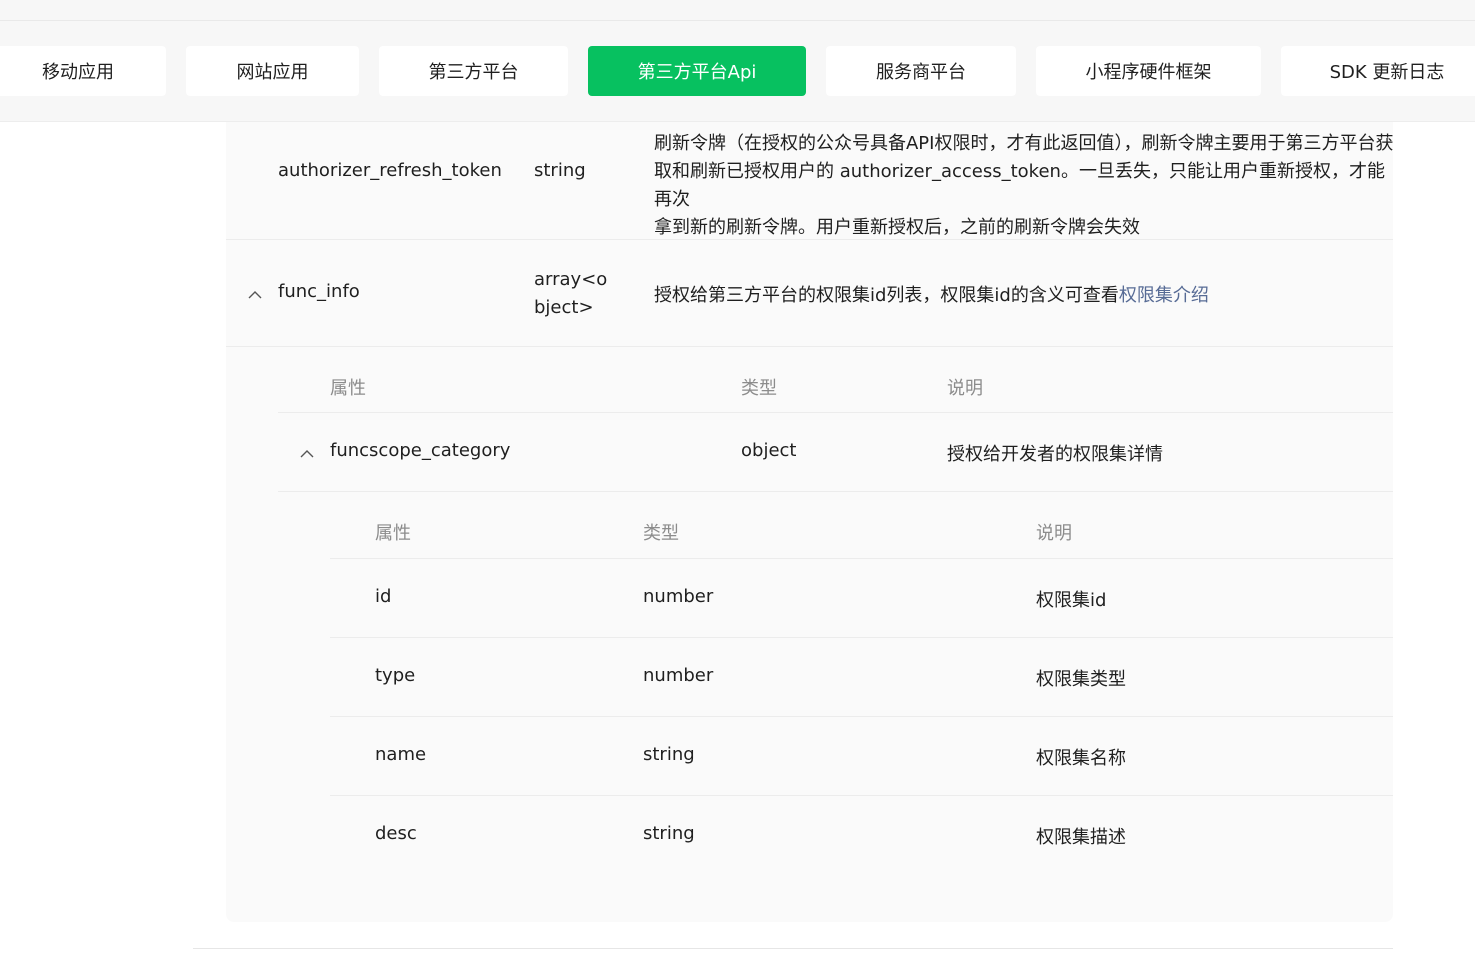 This screenshot has width=1475, height=979. What do you see at coordinates (395, 675) in the screenshot?
I see `param-name: type` at bounding box center [395, 675].